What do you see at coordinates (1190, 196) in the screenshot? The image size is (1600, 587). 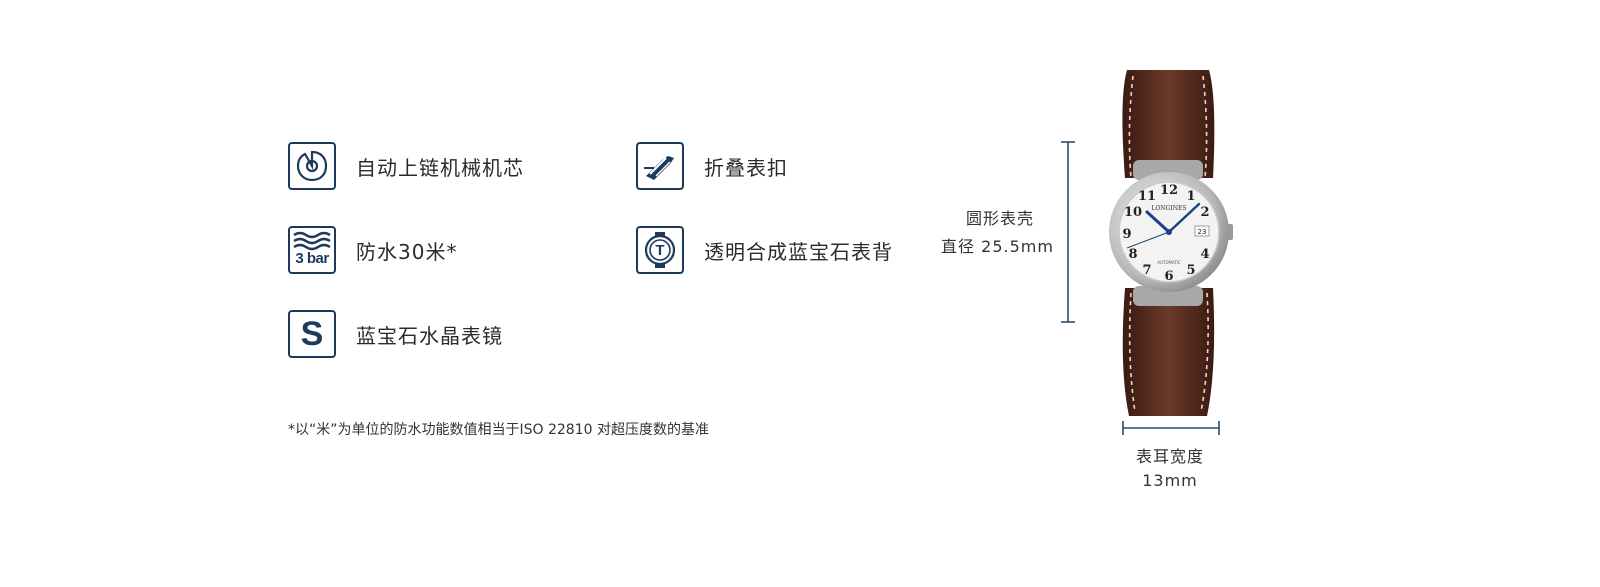 I see `dial-numeral-1: 1` at bounding box center [1190, 196].